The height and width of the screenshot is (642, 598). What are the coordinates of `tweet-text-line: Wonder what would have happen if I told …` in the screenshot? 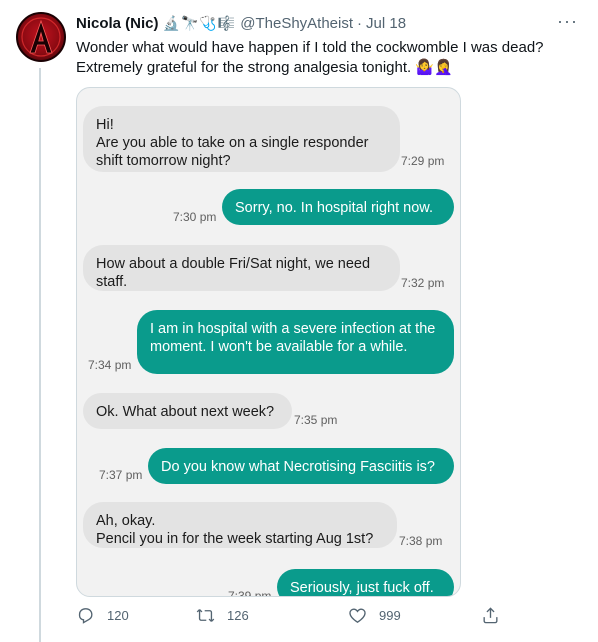 It's located at (310, 47).